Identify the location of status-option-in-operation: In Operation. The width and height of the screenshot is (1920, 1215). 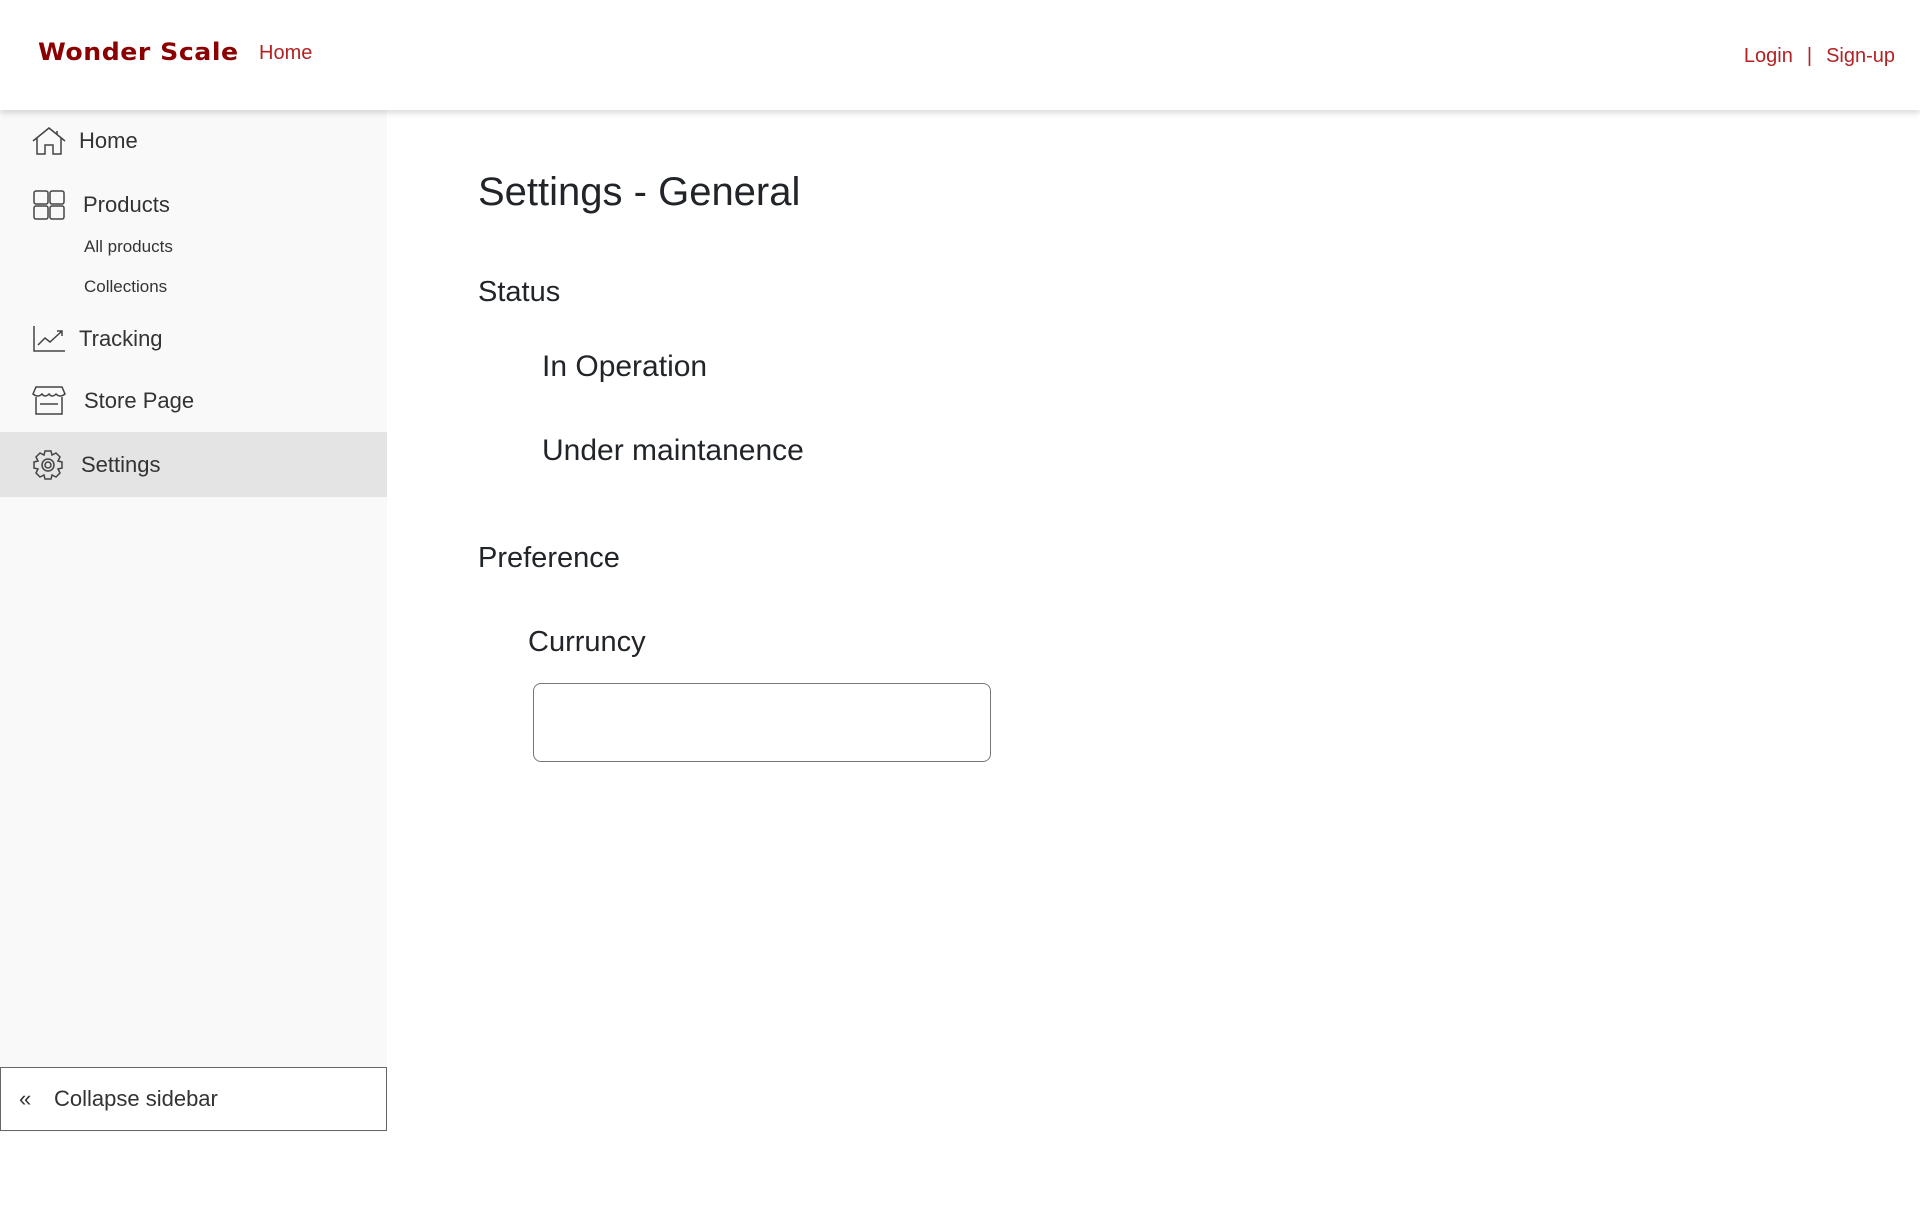
(624, 367).